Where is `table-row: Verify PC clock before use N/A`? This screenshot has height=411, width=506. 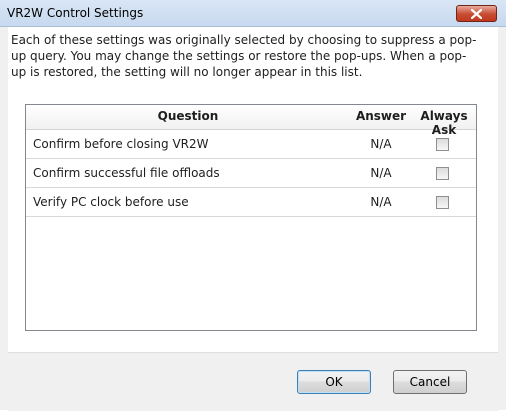
table-row: Verify PC clock before use N/A is located at coordinates (251, 202).